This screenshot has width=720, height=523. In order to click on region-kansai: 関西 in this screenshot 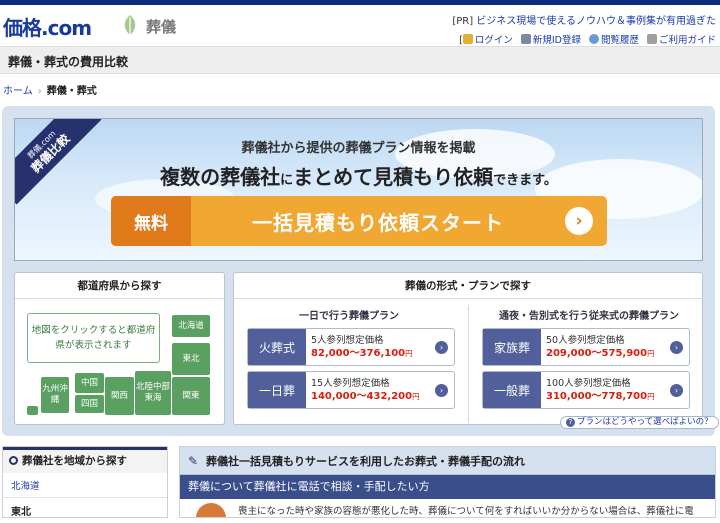, I will do `click(119, 396)`.